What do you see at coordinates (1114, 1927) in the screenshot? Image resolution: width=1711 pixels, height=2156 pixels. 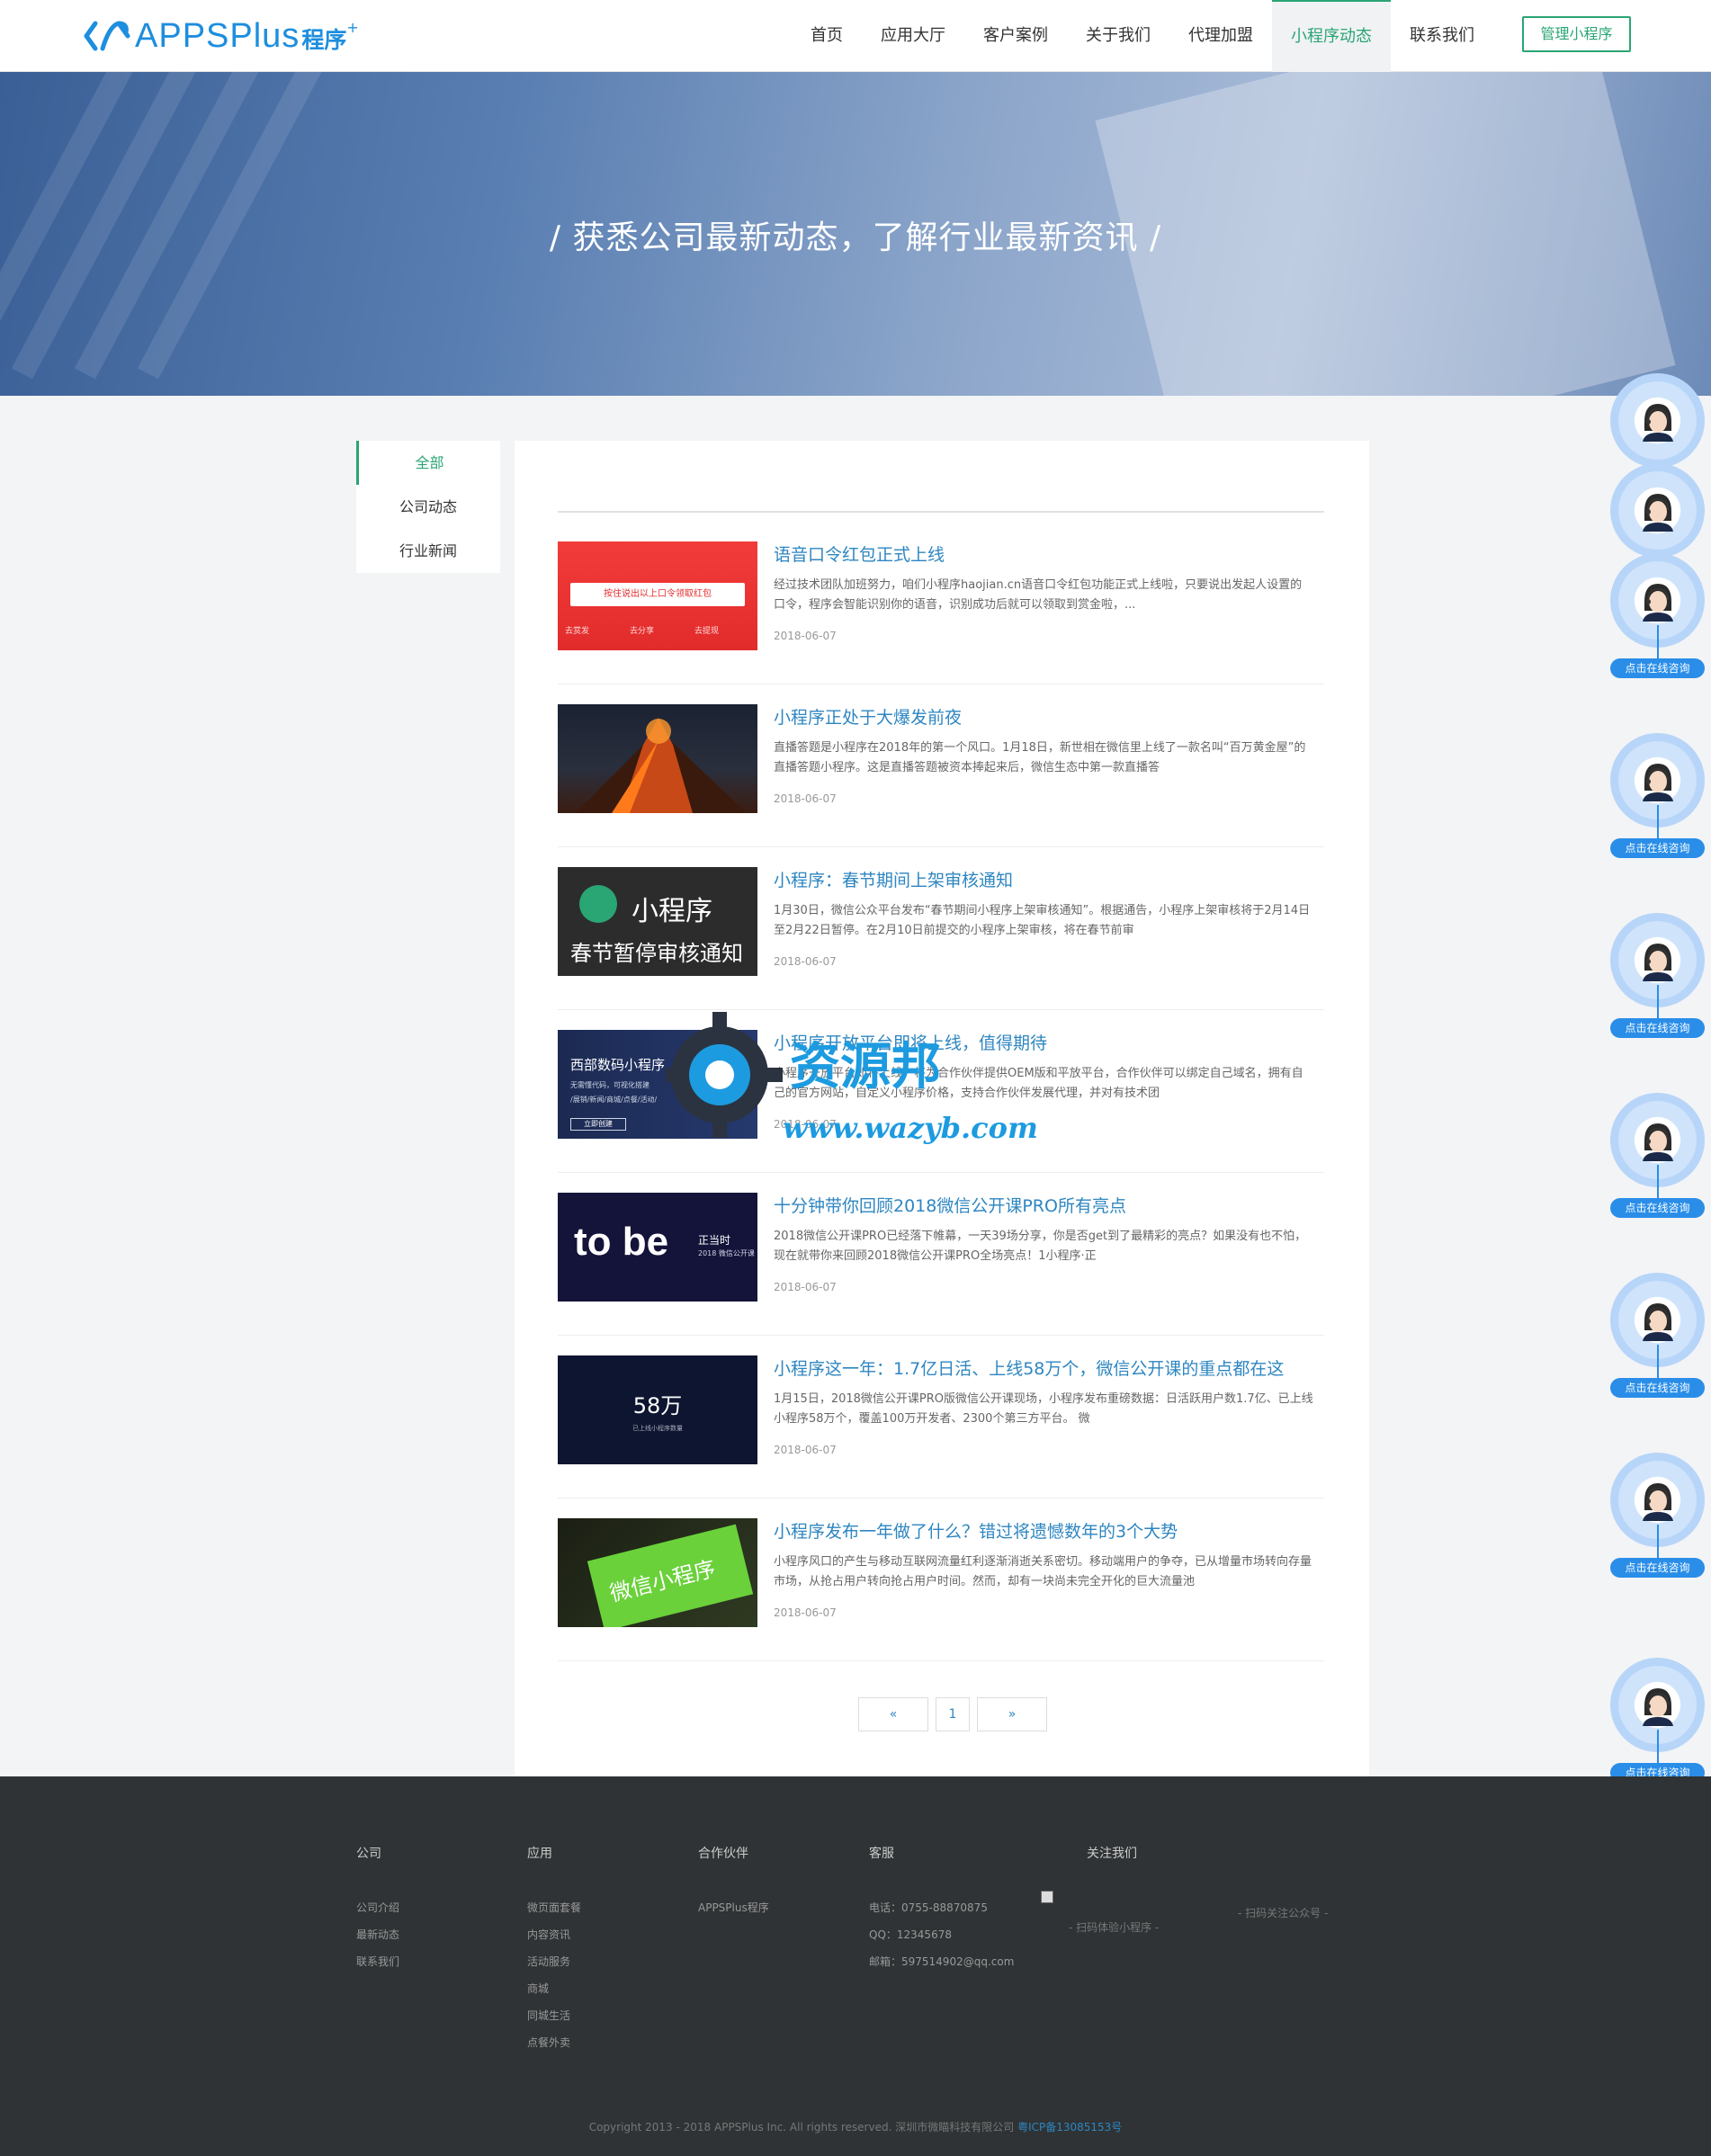 I see `qr-caption-miniprogram: - 扫码体验小程序 -` at bounding box center [1114, 1927].